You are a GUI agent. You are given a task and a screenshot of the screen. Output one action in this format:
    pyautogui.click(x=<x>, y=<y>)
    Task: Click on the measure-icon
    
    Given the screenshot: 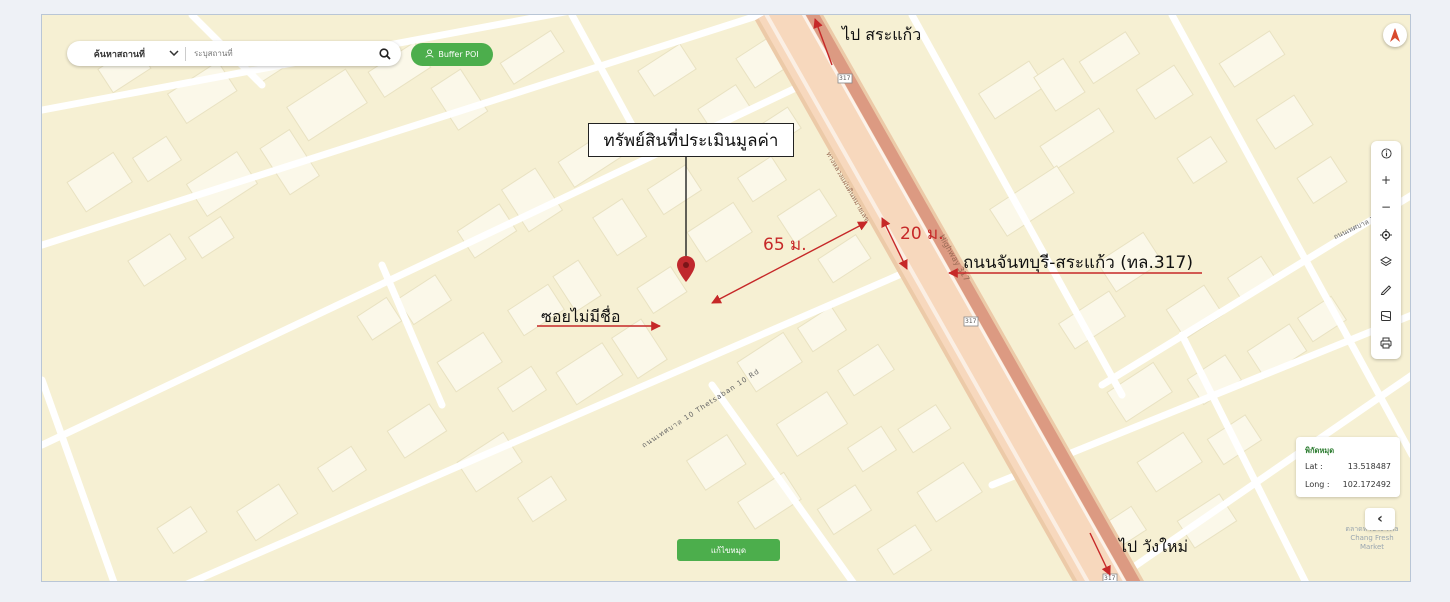 What is the action you would take?
    pyautogui.click(x=1386, y=289)
    